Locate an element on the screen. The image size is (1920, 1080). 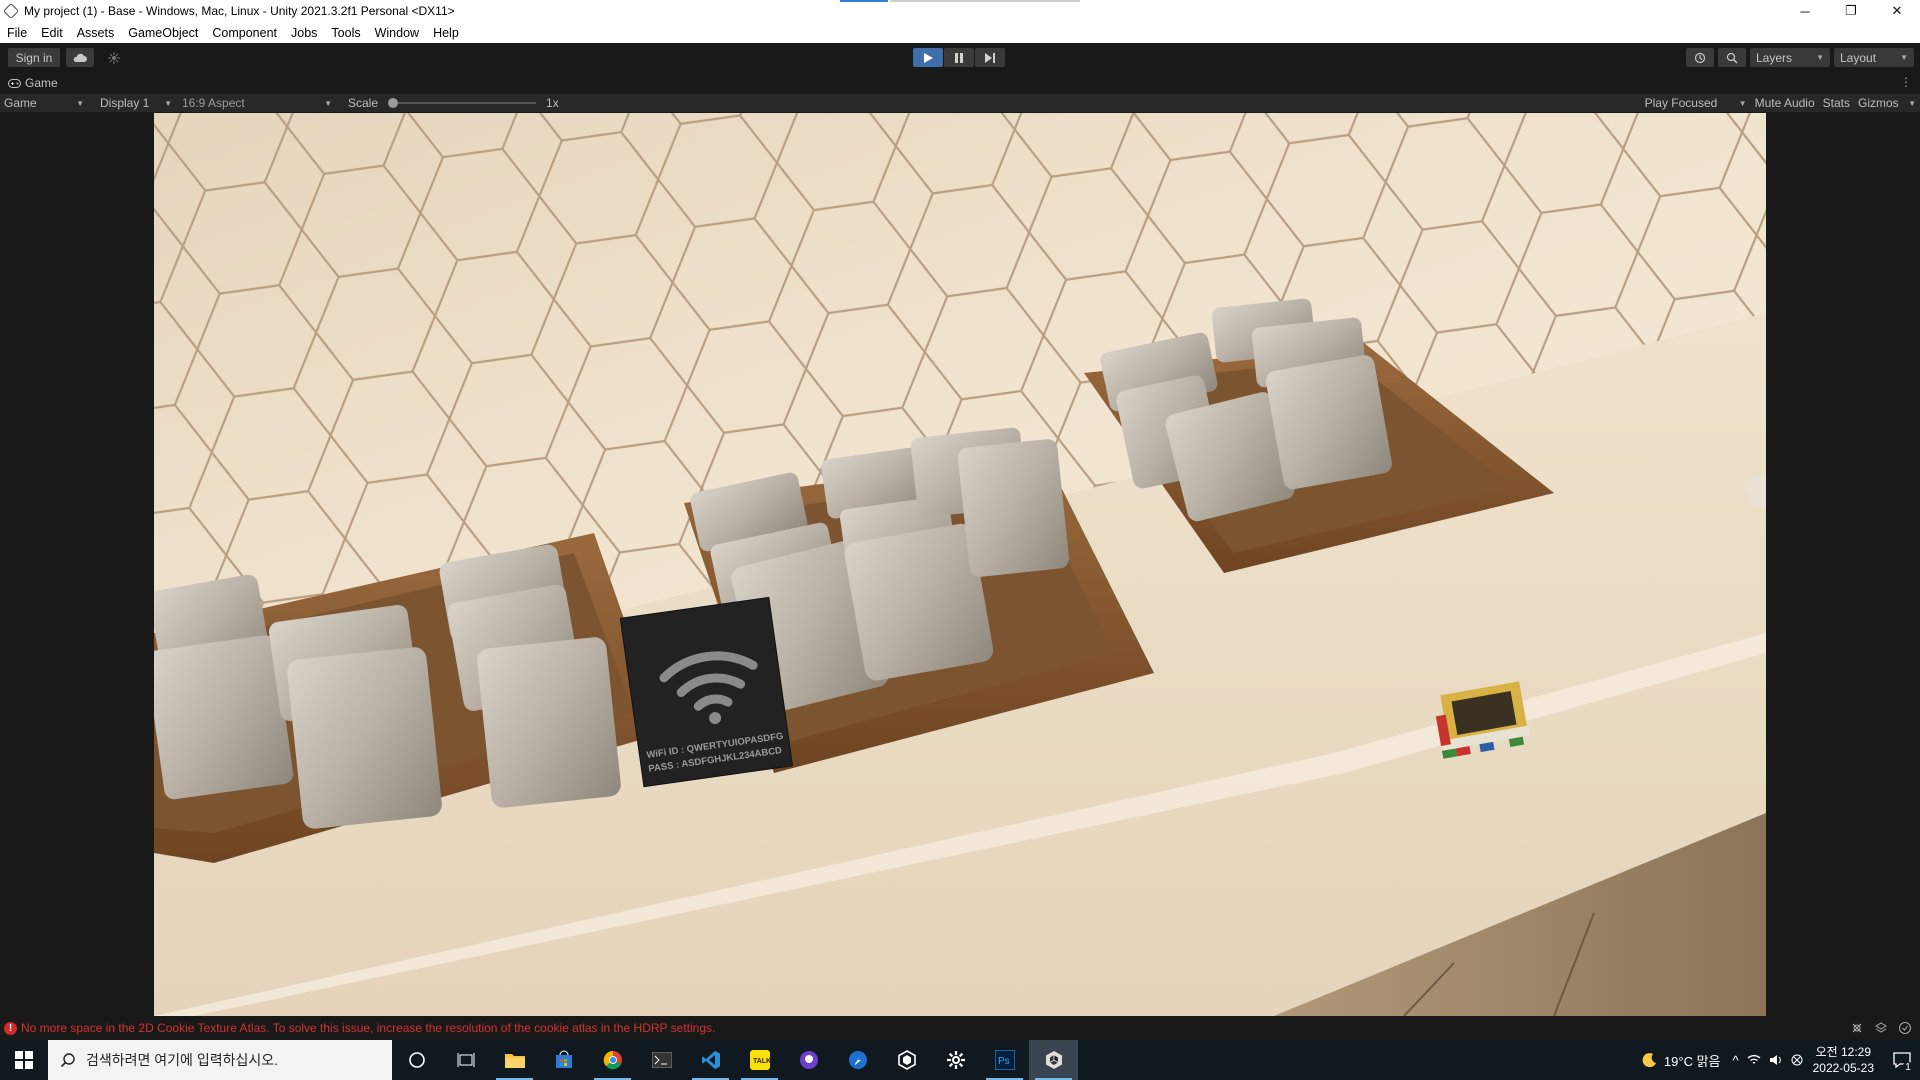
vscode-icon is located at coordinates (710, 1060).